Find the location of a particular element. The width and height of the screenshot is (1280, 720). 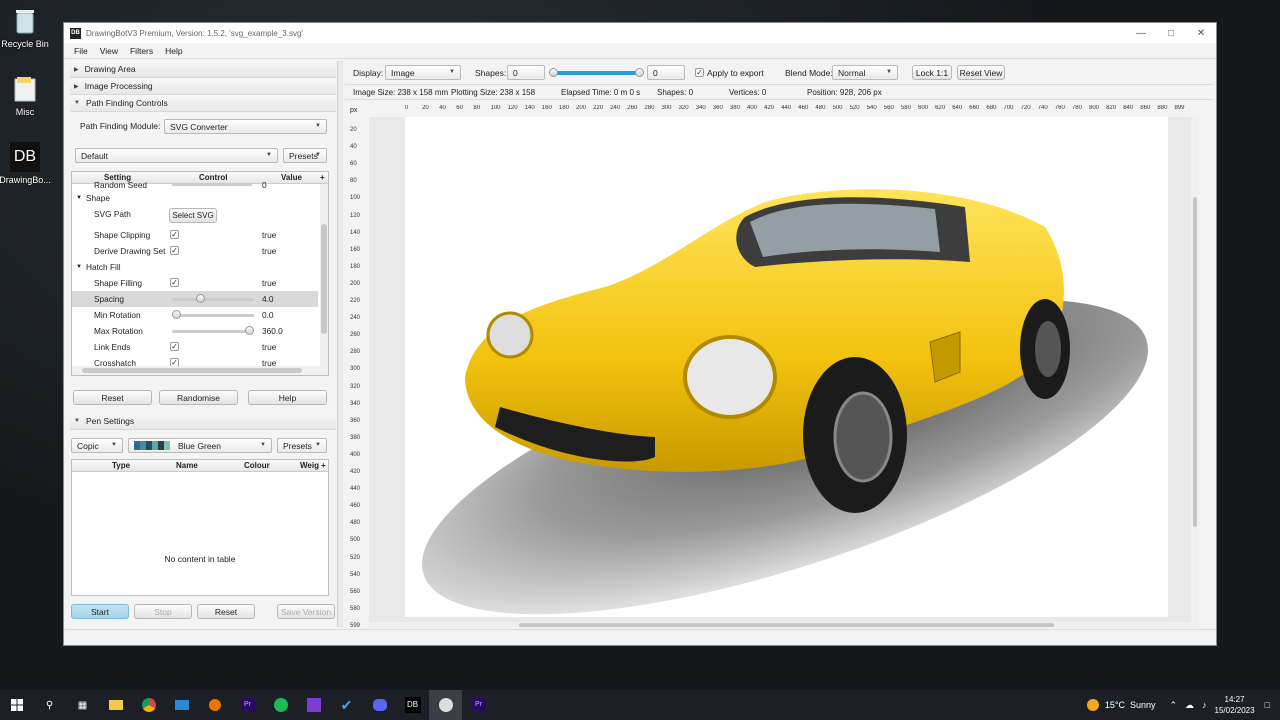

select-value: SVG Converter is located at coordinates (199, 126).